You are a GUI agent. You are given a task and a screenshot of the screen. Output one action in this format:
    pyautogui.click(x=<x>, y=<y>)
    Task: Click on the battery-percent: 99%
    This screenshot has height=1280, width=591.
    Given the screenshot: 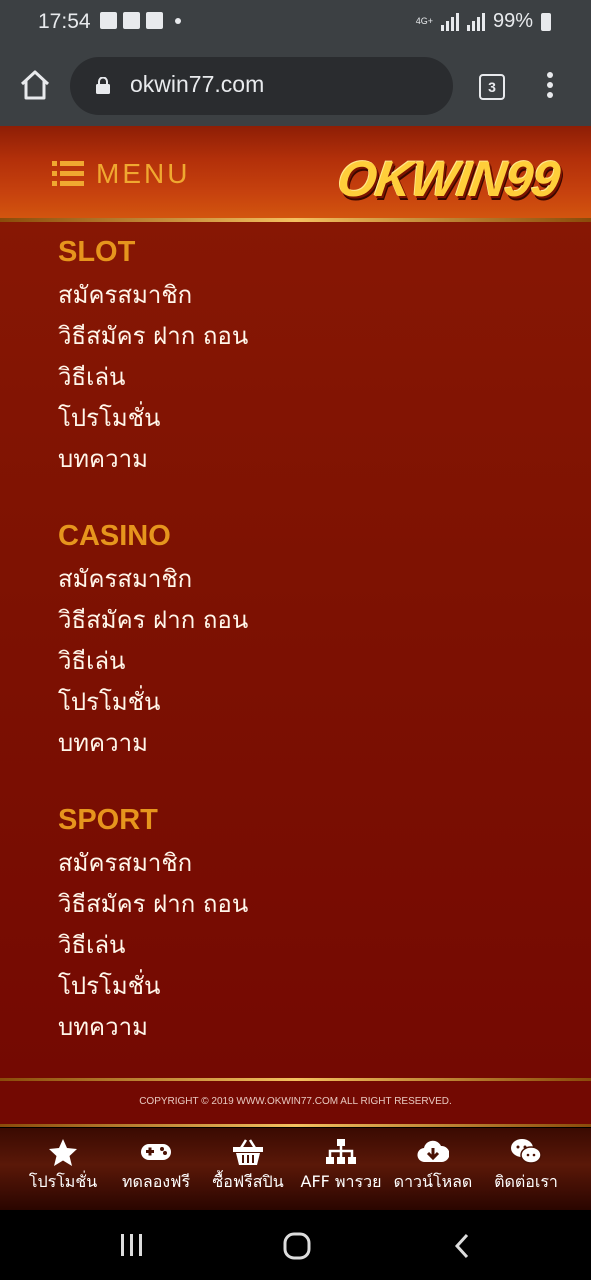 What is the action you would take?
    pyautogui.click(x=512, y=21)
    